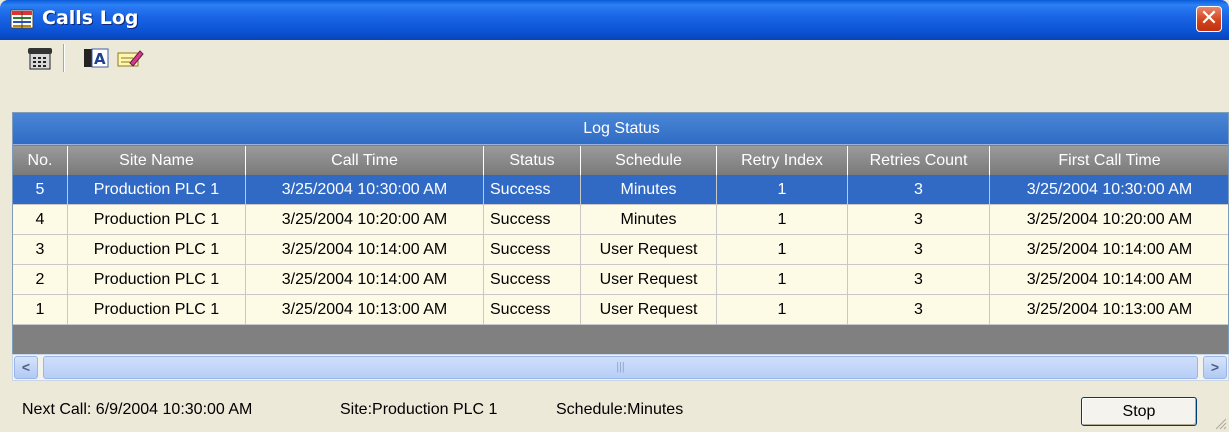 Image resolution: width=1229 pixels, height=432 pixels. What do you see at coordinates (90, 18) in the screenshot?
I see `window-title: Calls Log` at bounding box center [90, 18].